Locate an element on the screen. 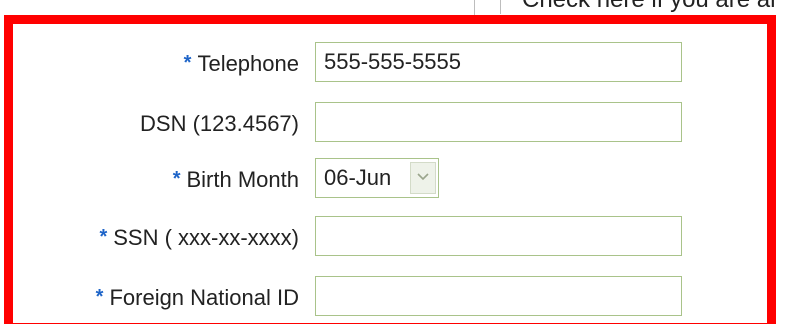  checkbox-label-partial: Check here if you are ar is located at coordinates (650, 7).